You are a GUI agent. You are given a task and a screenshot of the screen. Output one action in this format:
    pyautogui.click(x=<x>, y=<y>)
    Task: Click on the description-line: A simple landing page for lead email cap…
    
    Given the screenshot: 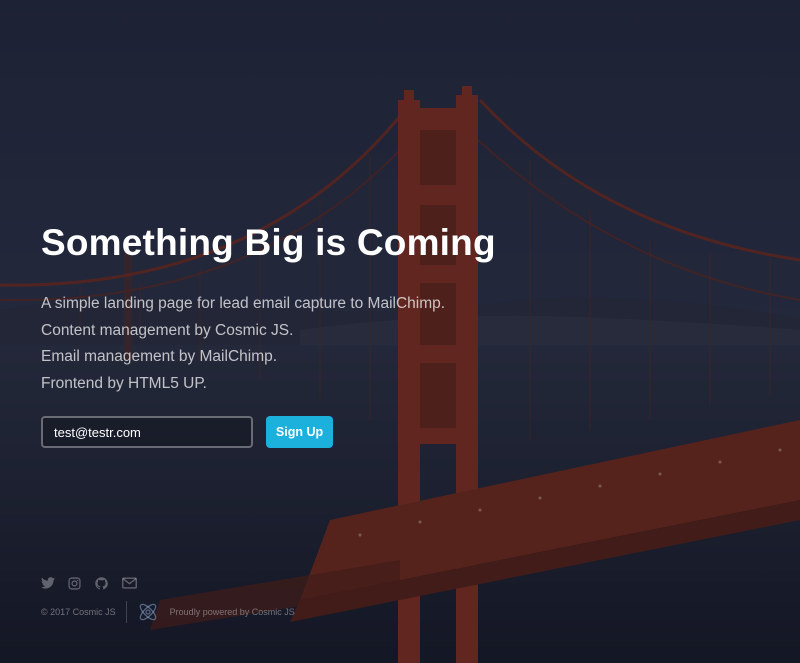 What is the action you would take?
    pyautogui.click(x=243, y=303)
    